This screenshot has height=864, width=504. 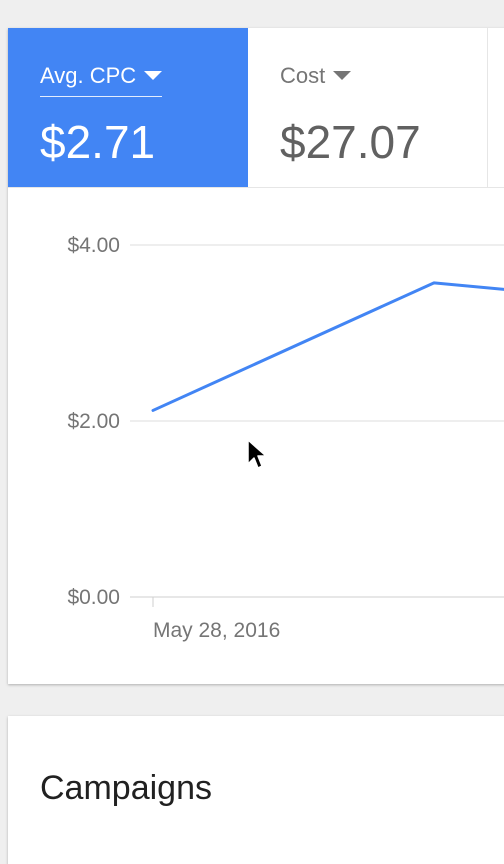 I want to click on metric-tab-cost: Cost $27.07, so click(x=368, y=107).